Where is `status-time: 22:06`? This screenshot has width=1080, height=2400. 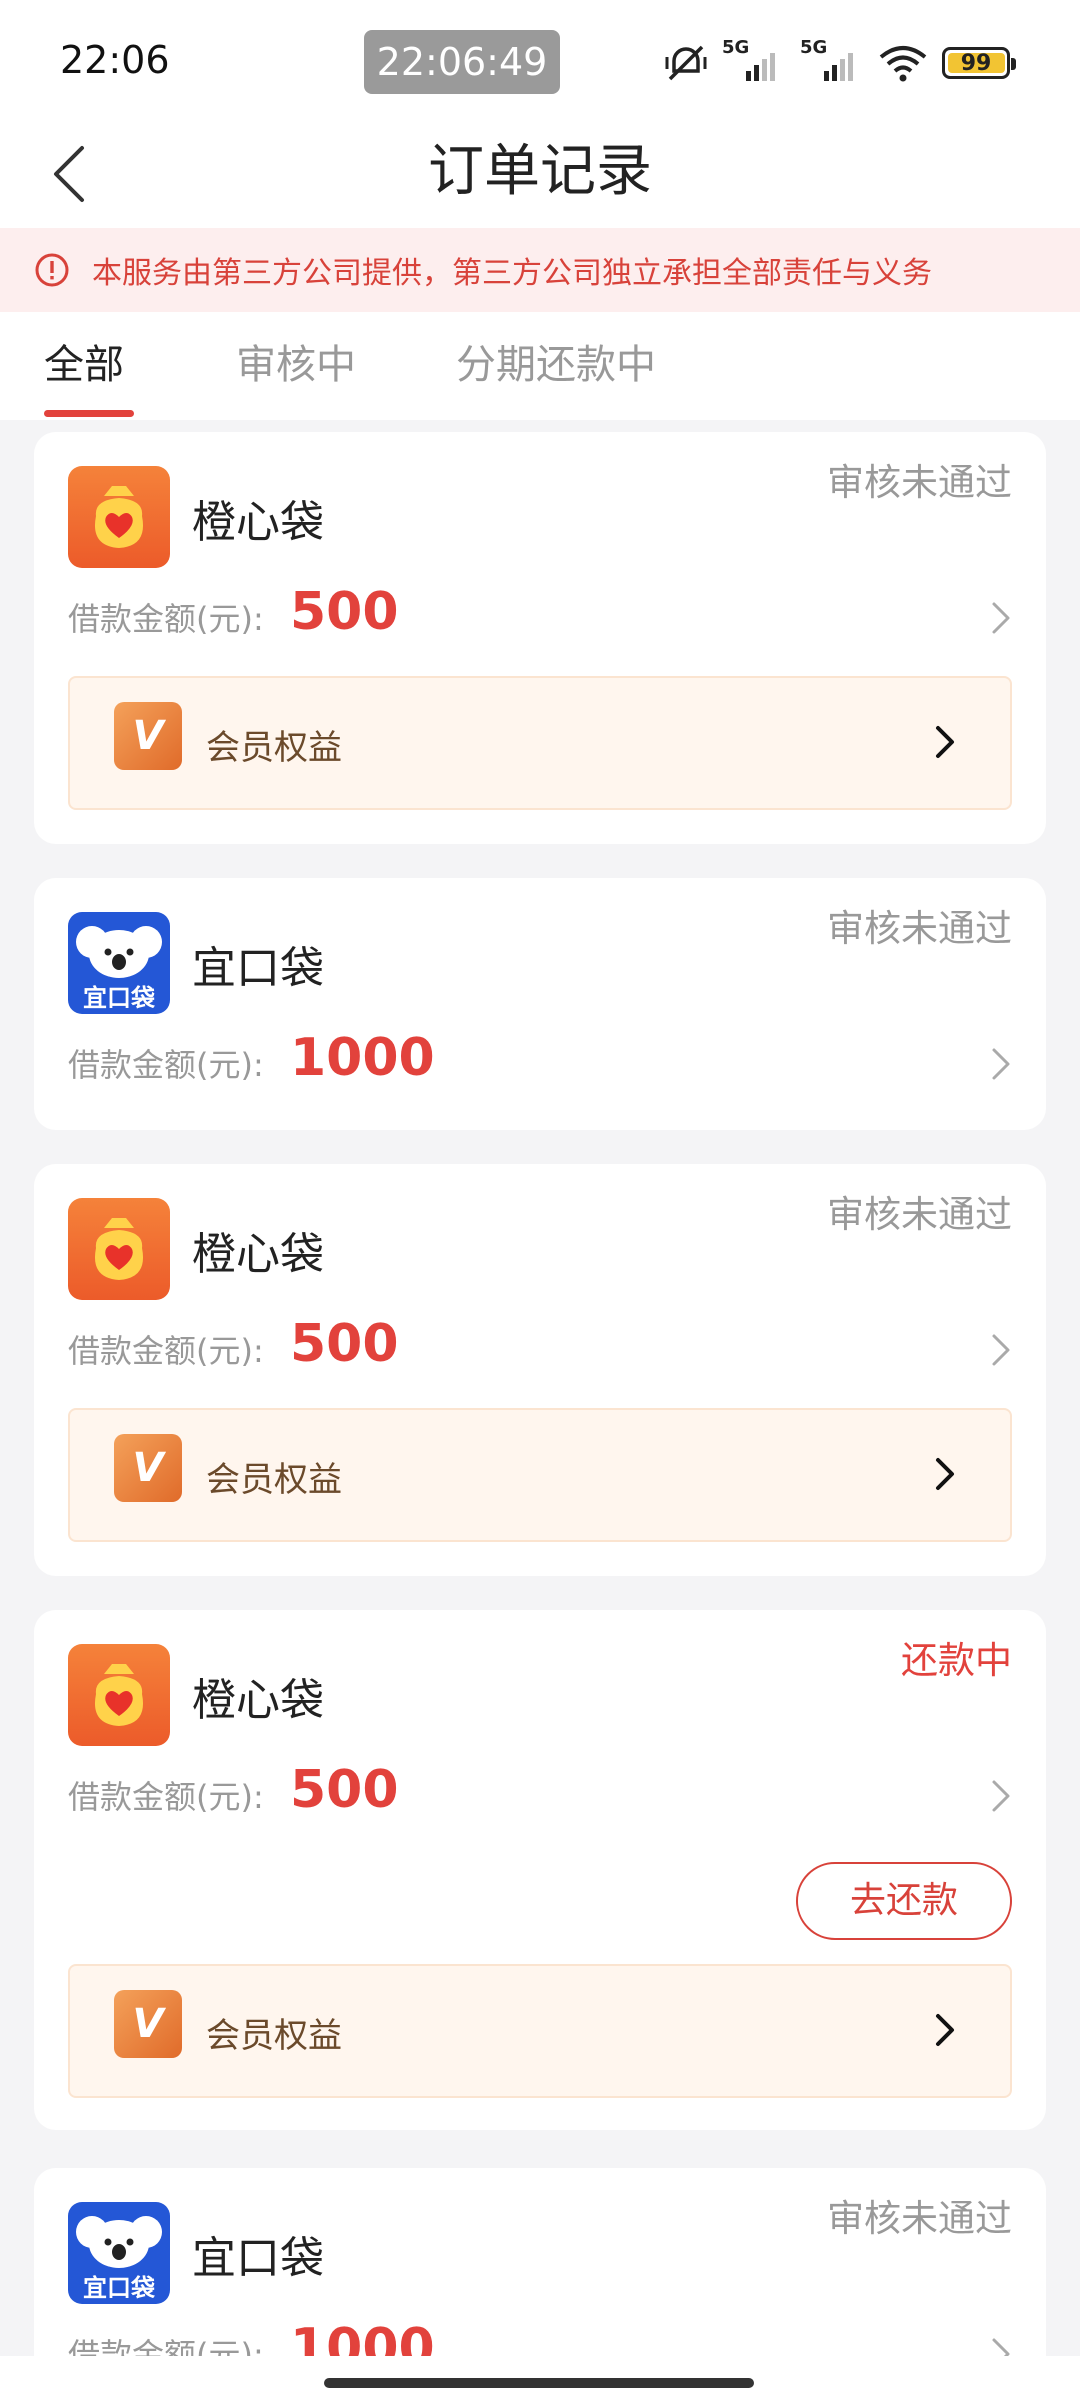 status-time: 22:06 is located at coordinates (115, 60).